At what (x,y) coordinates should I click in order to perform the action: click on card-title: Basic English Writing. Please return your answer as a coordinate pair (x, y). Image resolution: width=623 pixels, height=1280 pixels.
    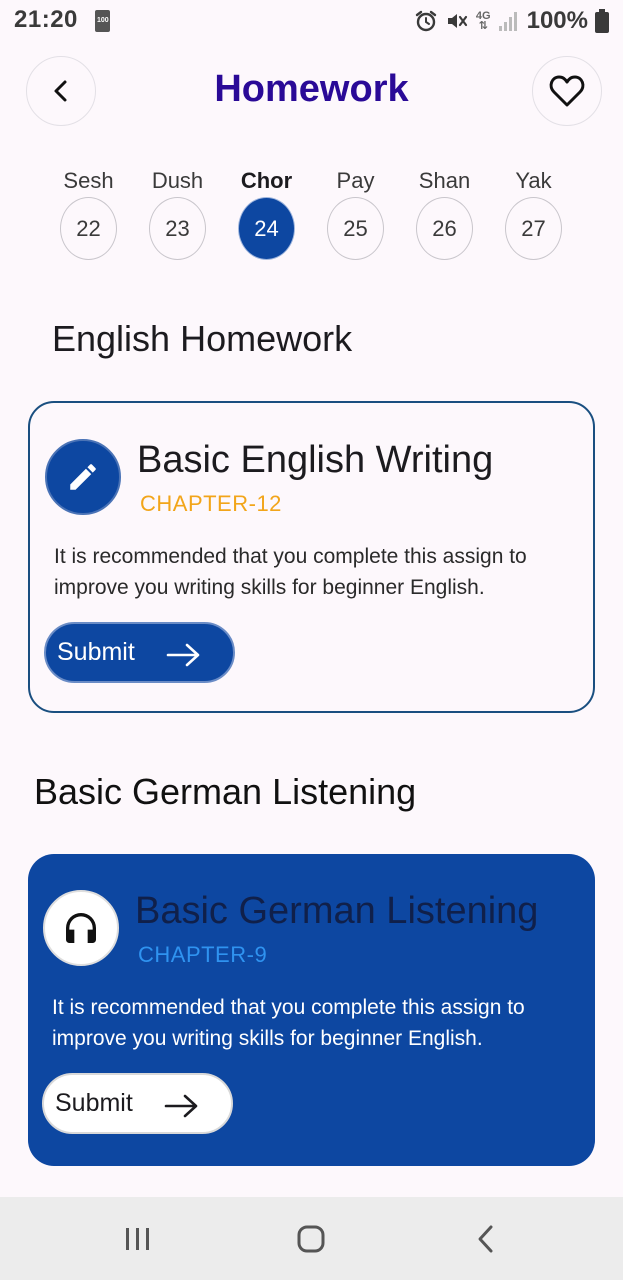
    Looking at the image, I should click on (315, 460).